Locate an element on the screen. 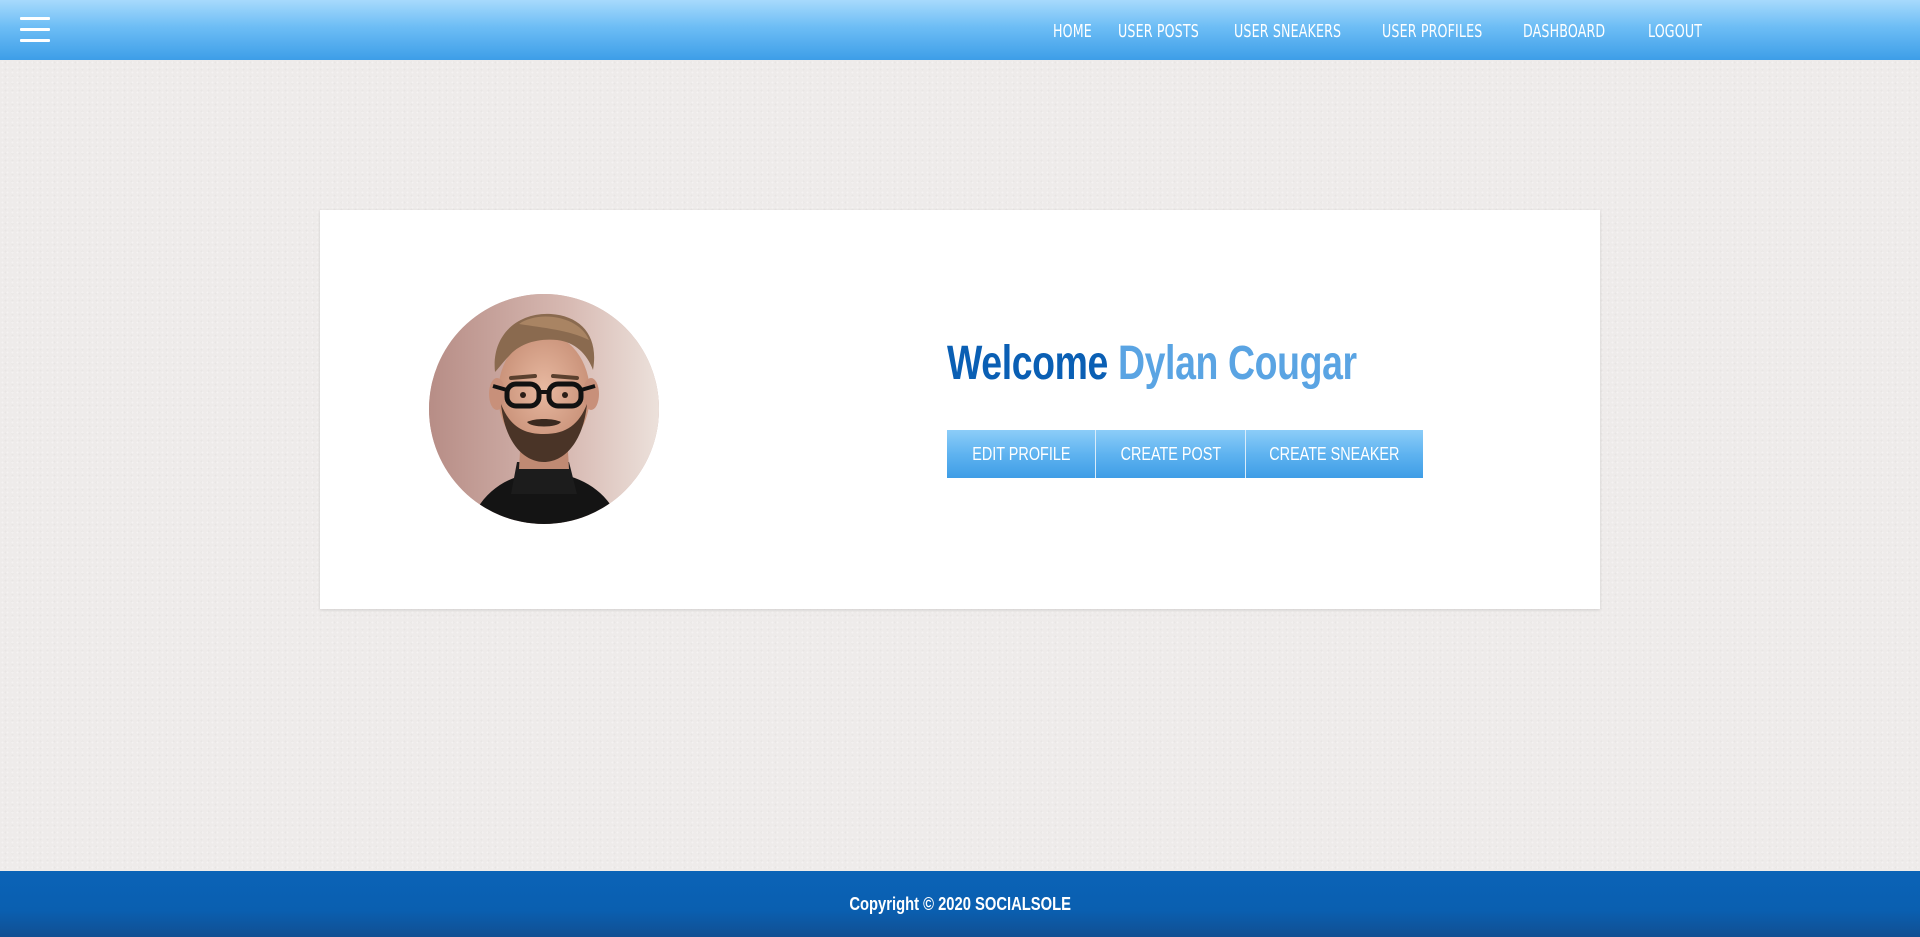 This screenshot has height=937, width=1920. page-footer: Copyright © 2020 SOCIALSOLE is located at coordinates (960, 904).